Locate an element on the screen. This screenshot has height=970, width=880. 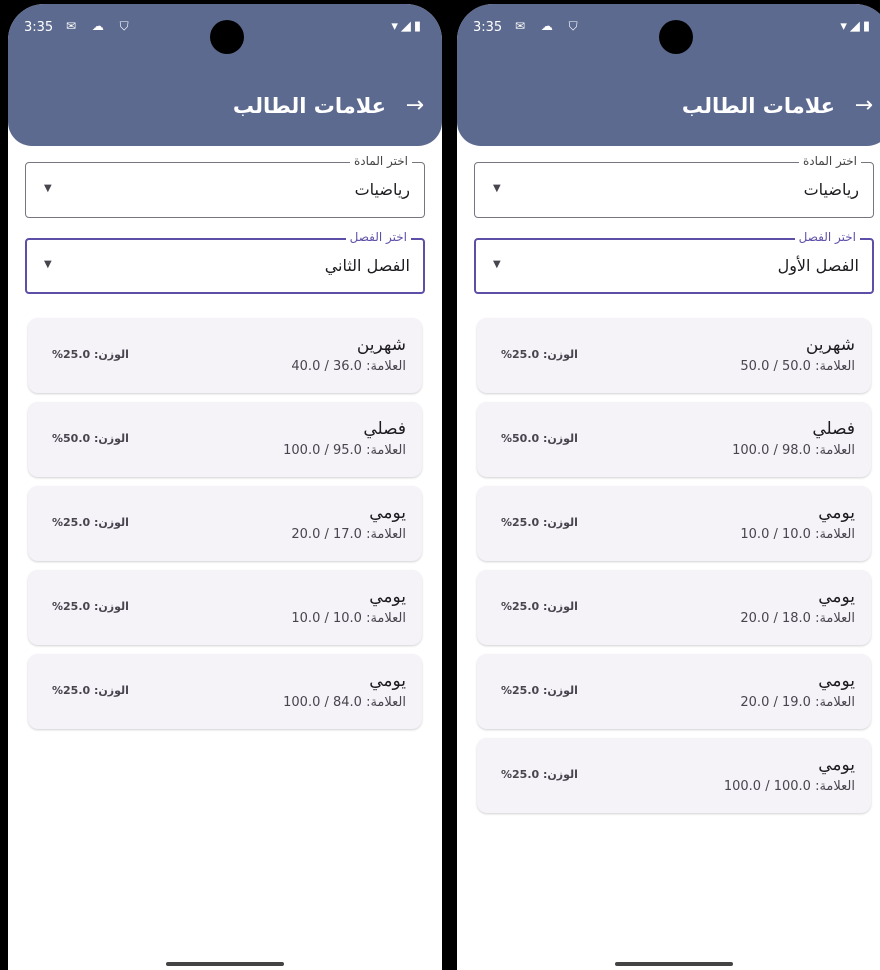
semester-dropdown: اختر الفصل الفصل الأول ▼ is located at coordinates (674, 261).